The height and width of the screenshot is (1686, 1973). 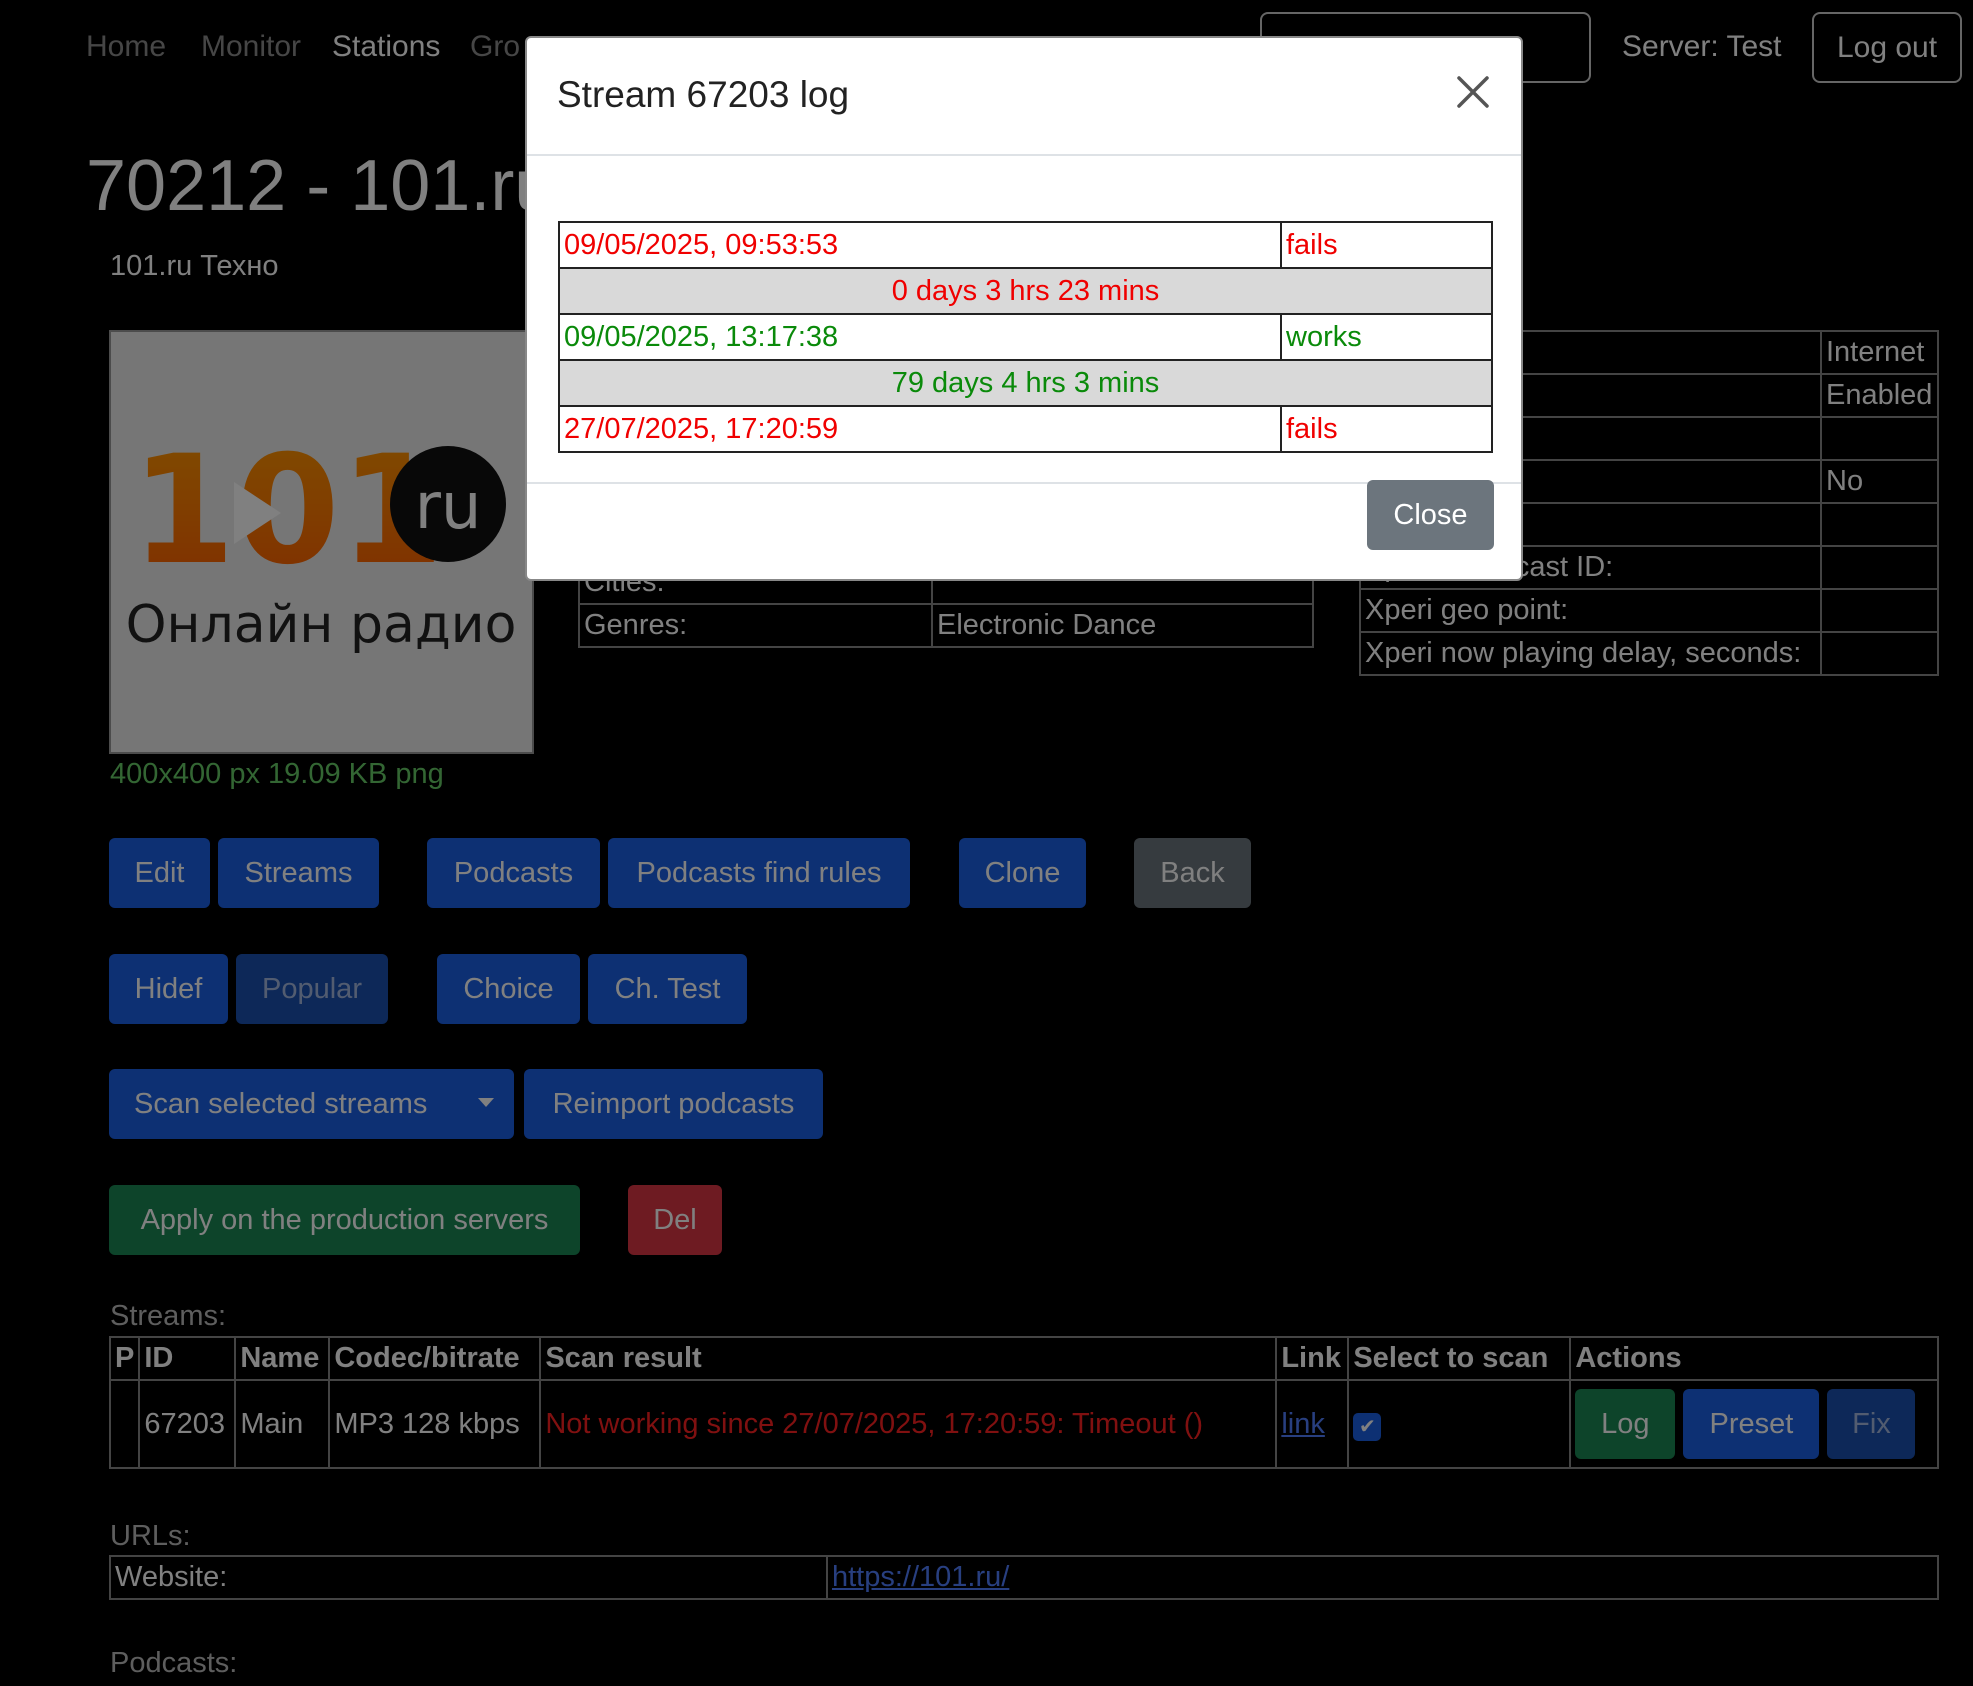 What do you see at coordinates (1192, 873) in the screenshot?
I see `back-button: Back` at bounding box center [1192, 873].